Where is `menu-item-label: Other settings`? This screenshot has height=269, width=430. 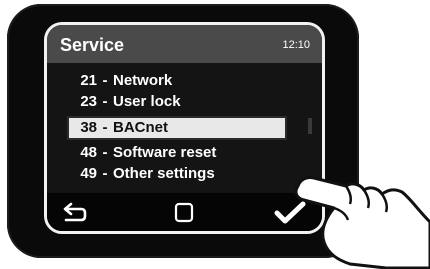
menu-item-label: Other settings is located at coordinates (164, 173).